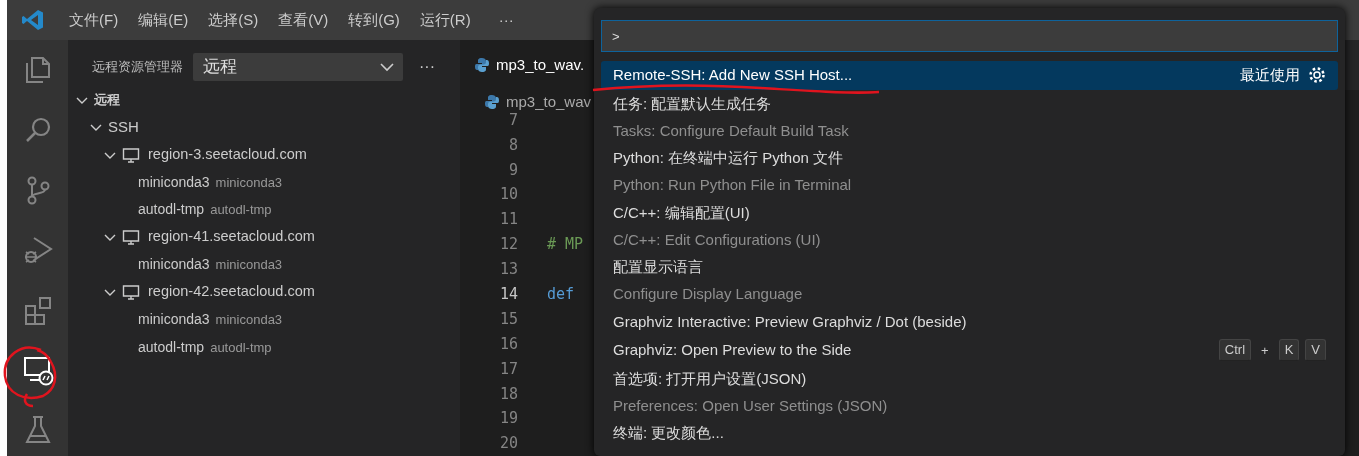  What do you see at coordinates (508, 419) in the screenshot?
I see `line-number: 19` at bounding box center [508, 419].